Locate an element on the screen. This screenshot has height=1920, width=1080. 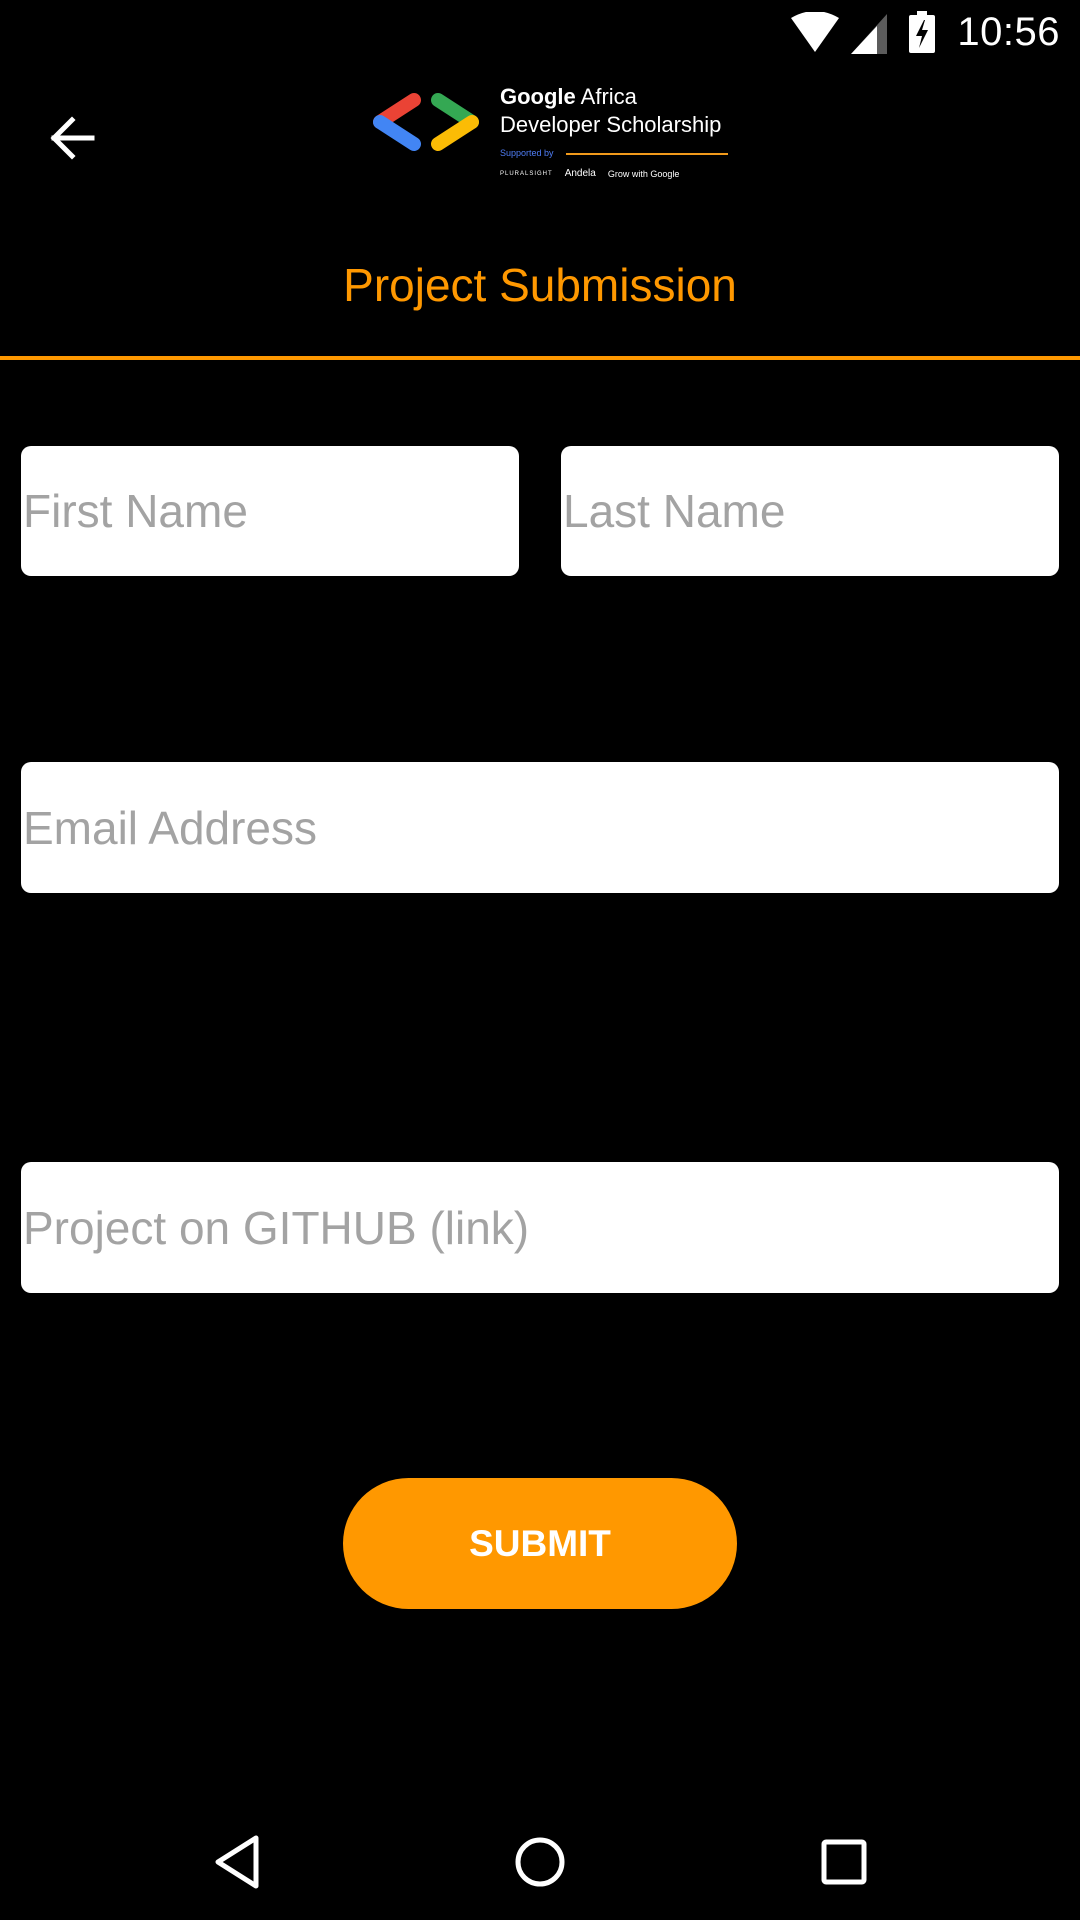
nav-back-icon is located at coordinates (237, 1862).